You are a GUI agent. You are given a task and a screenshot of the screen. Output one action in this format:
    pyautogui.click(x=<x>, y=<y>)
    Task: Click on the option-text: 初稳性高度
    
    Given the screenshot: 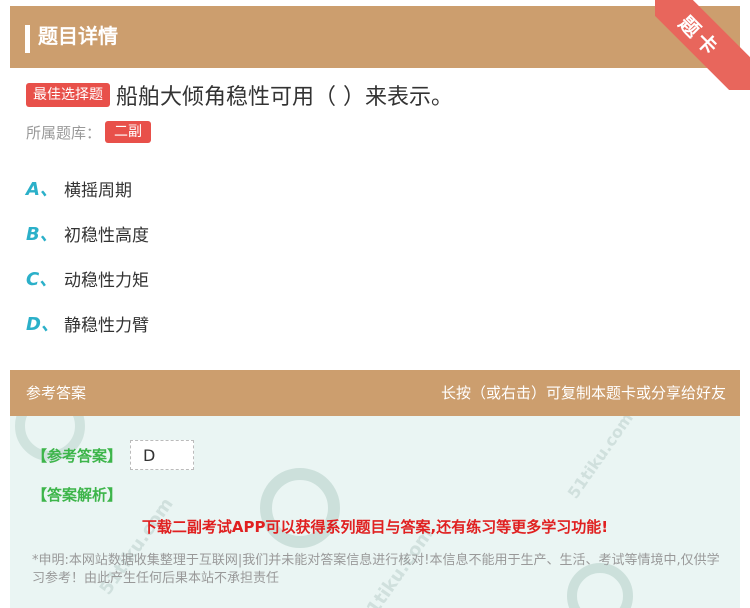 What is the action you would take?
    pyautogui.click(x=106, y=235)
    